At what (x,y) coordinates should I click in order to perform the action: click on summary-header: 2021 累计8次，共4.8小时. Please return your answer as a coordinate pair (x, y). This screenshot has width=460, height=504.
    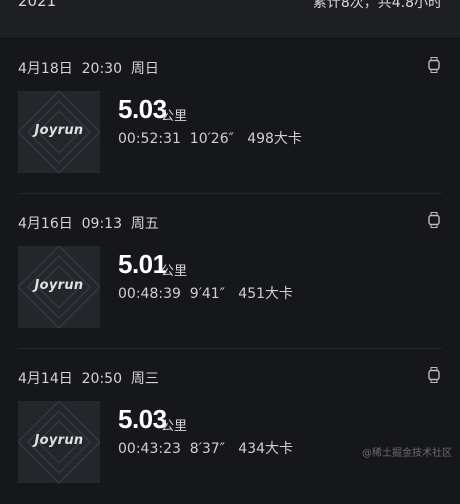
    Looking at the image, I should click on (230, 19).